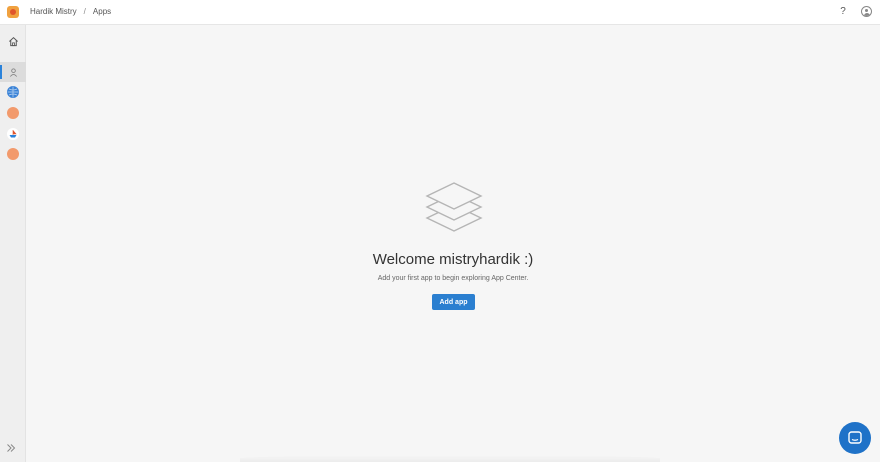  What do you see at coordinates (13, 12) in the screenshot?
I see `app-center-logo` at bounding box center [13, 12].